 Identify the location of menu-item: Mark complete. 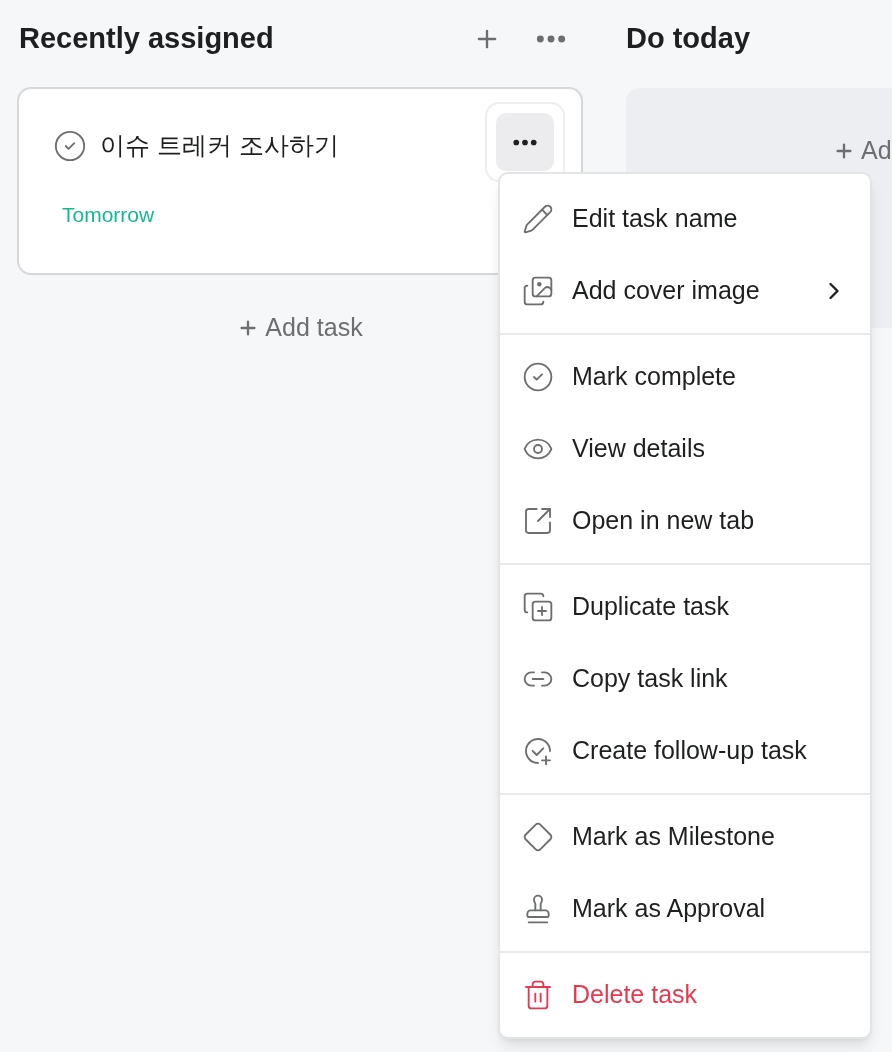
(685, 377).